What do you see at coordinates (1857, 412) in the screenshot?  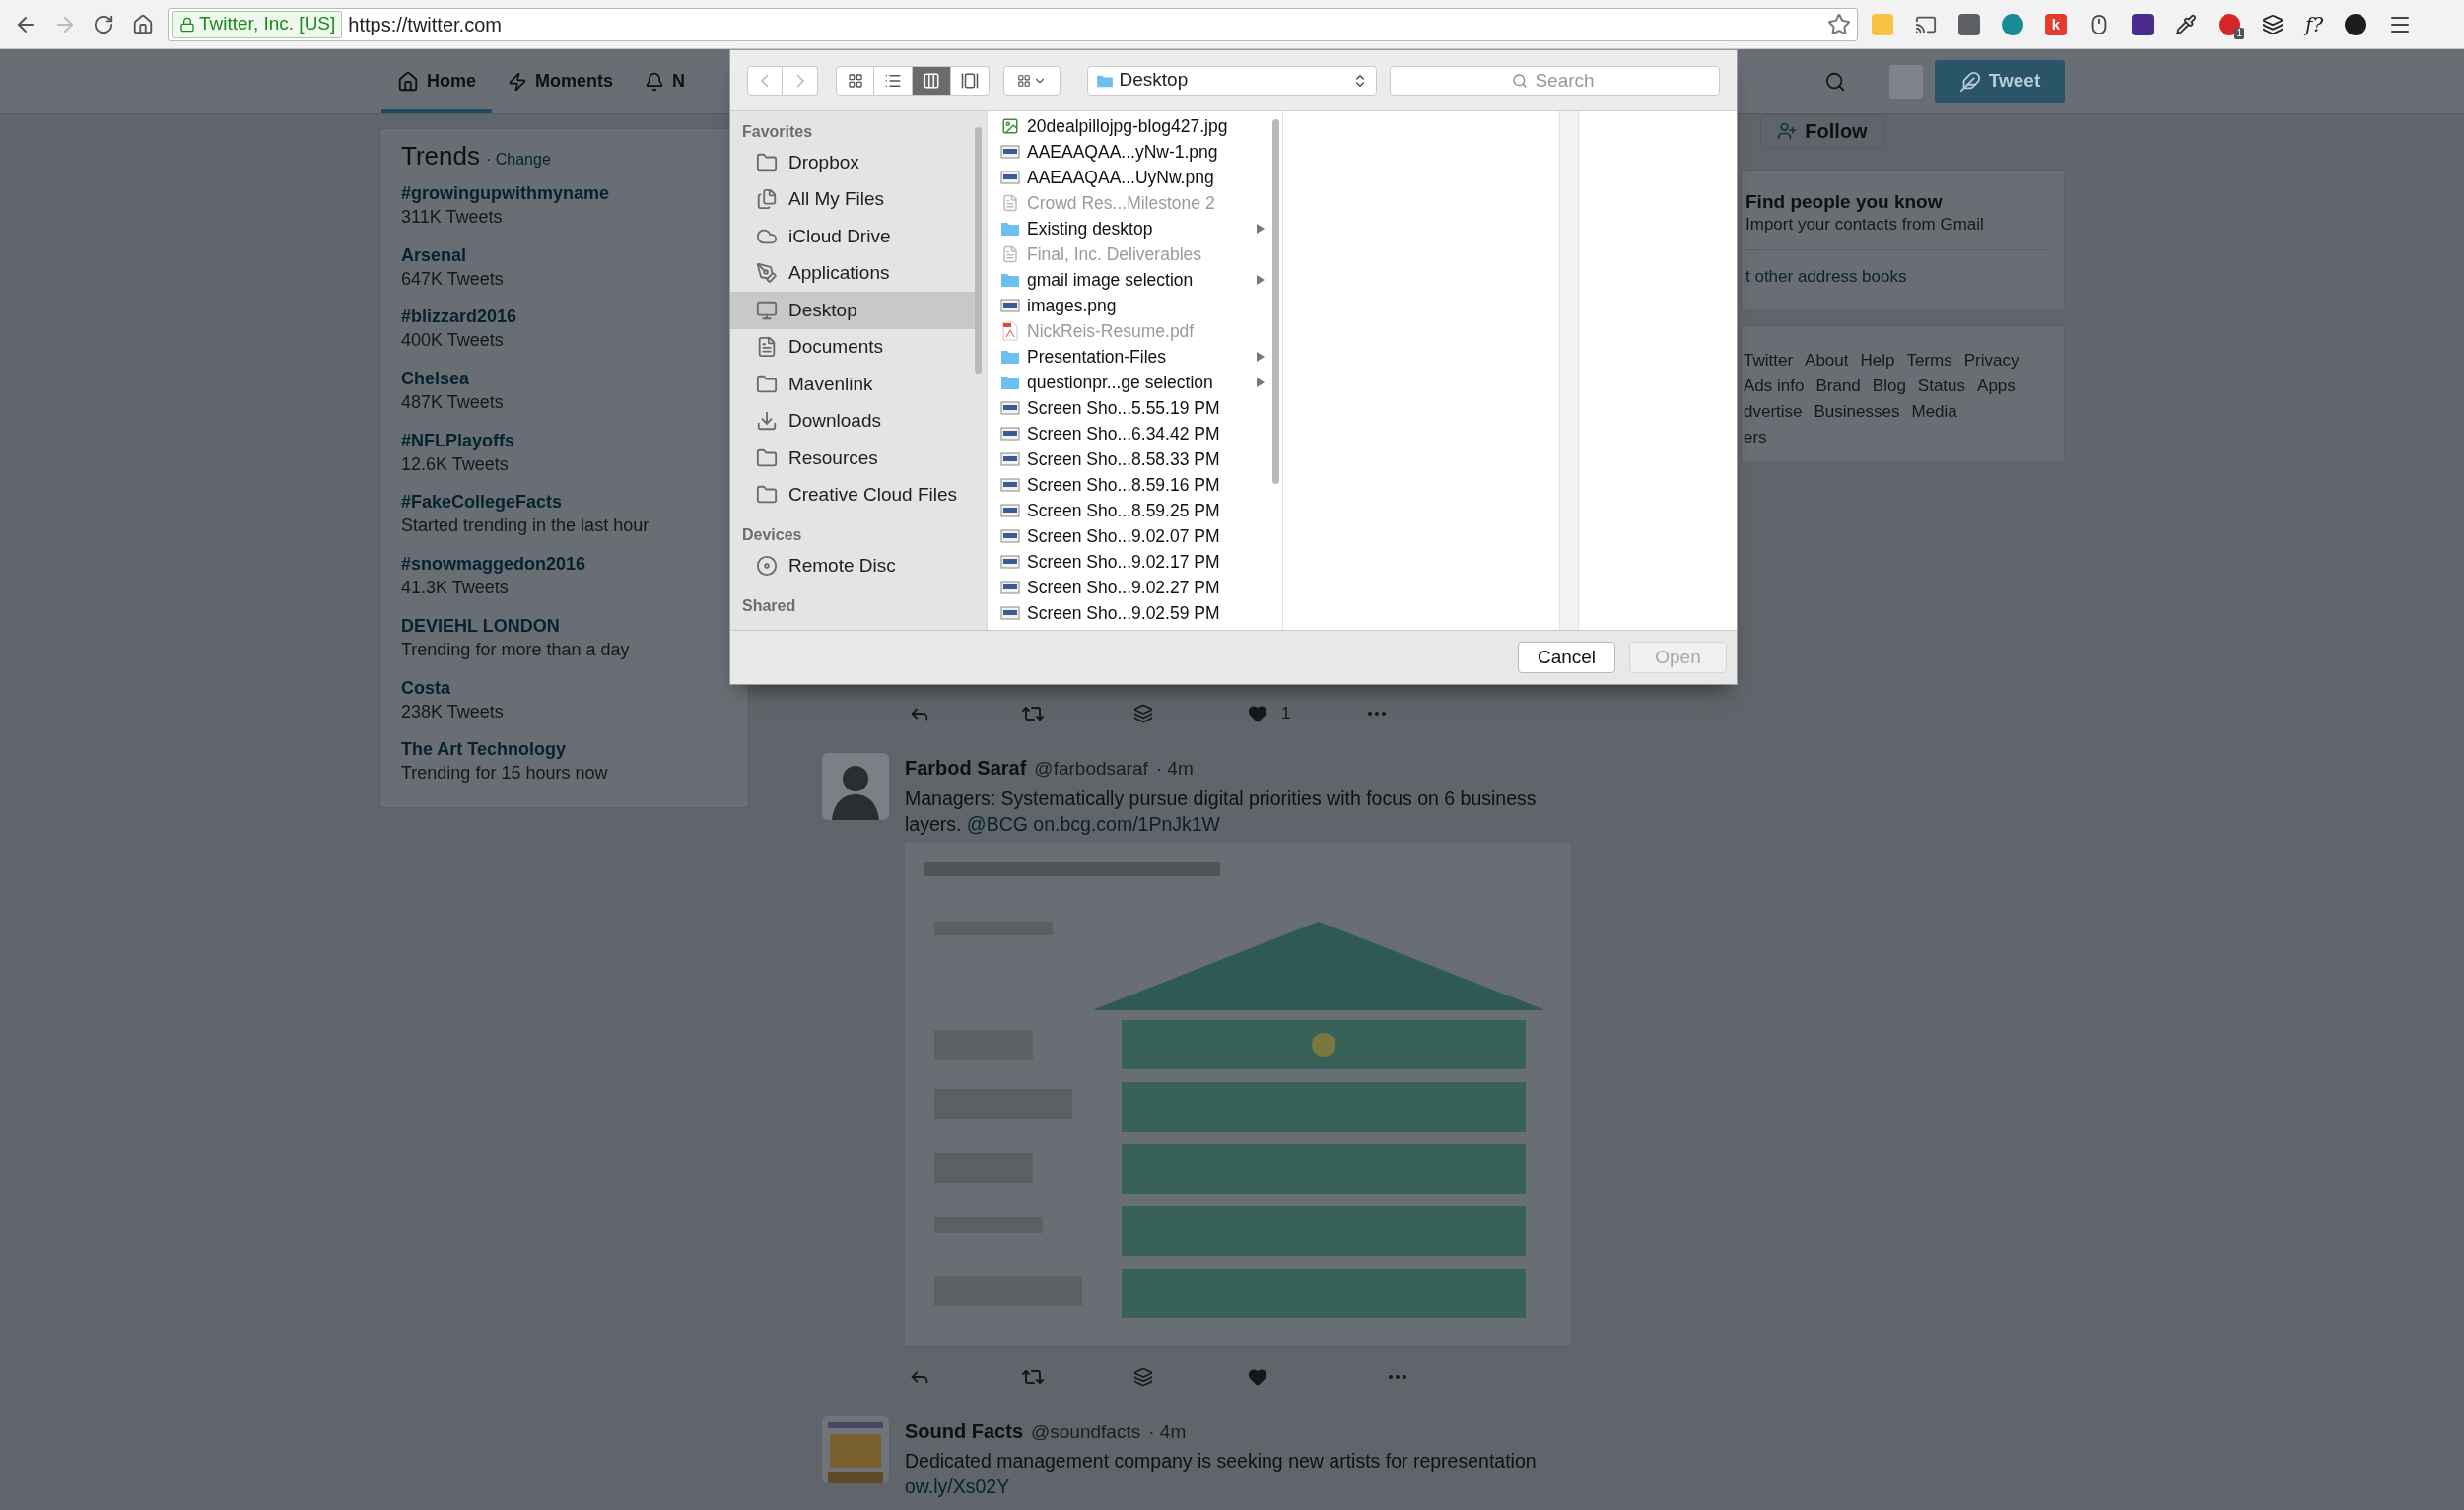 I see `footer-link: Businesses` at bounding box center [1857, 412].